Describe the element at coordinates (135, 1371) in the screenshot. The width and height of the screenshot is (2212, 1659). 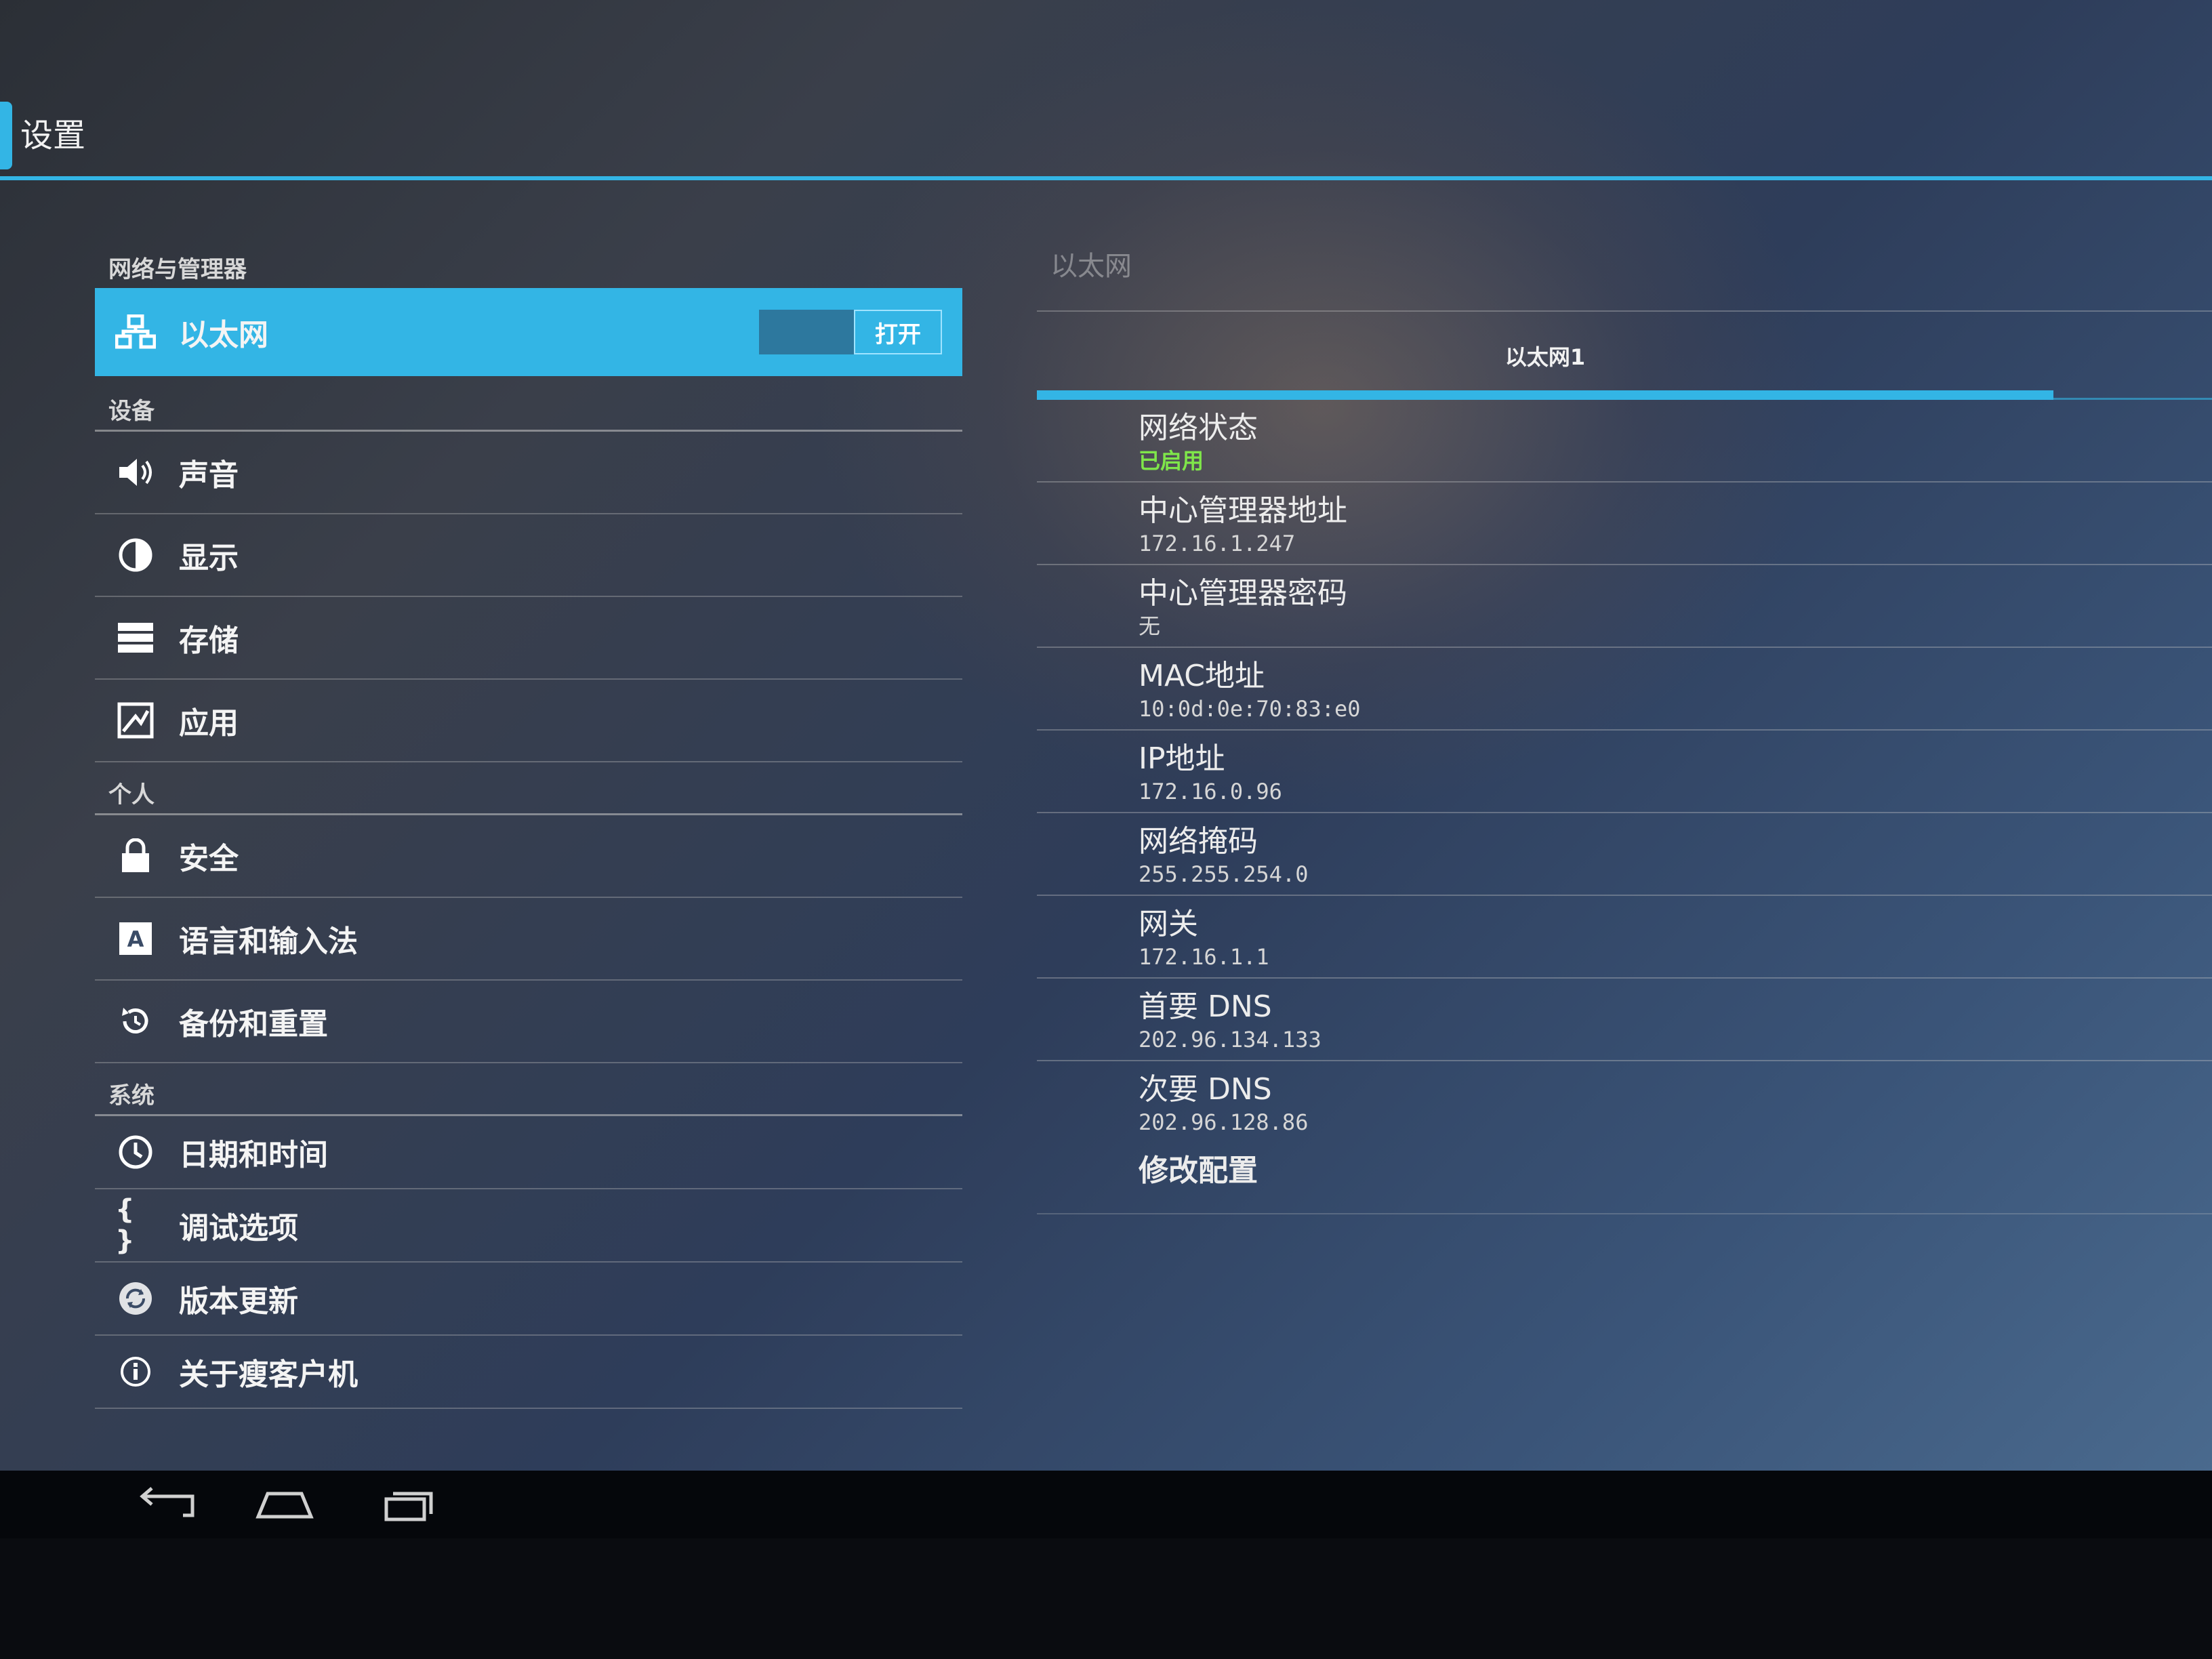
I see `info-icon` at that location.